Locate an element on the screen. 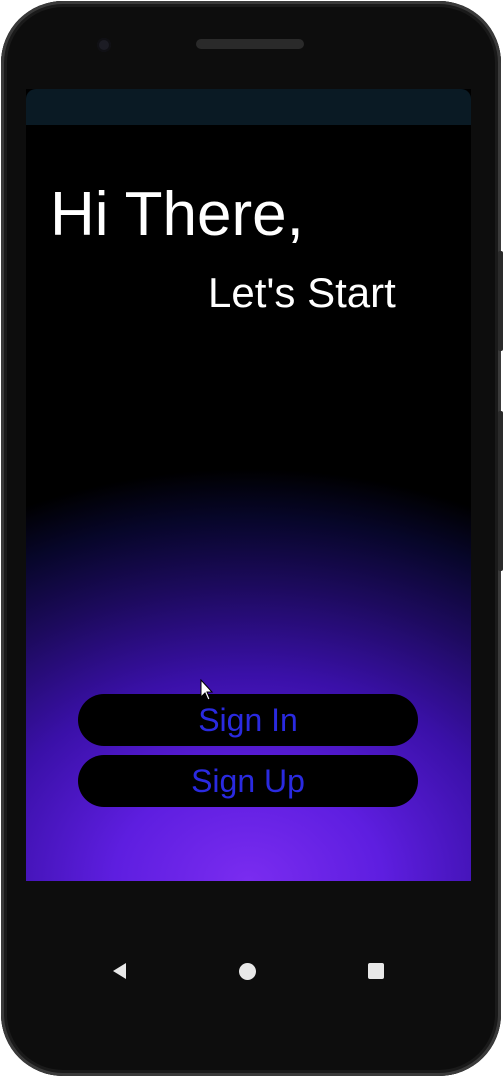 The image size is (504, 1079). greeting-title: Hi There, is located at coordinates (177, 214).